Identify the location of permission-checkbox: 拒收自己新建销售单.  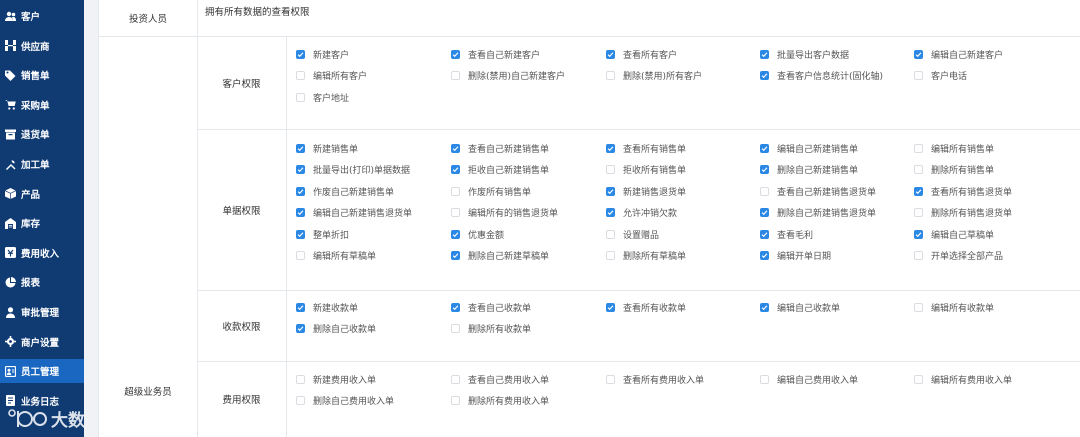
(500, 170).